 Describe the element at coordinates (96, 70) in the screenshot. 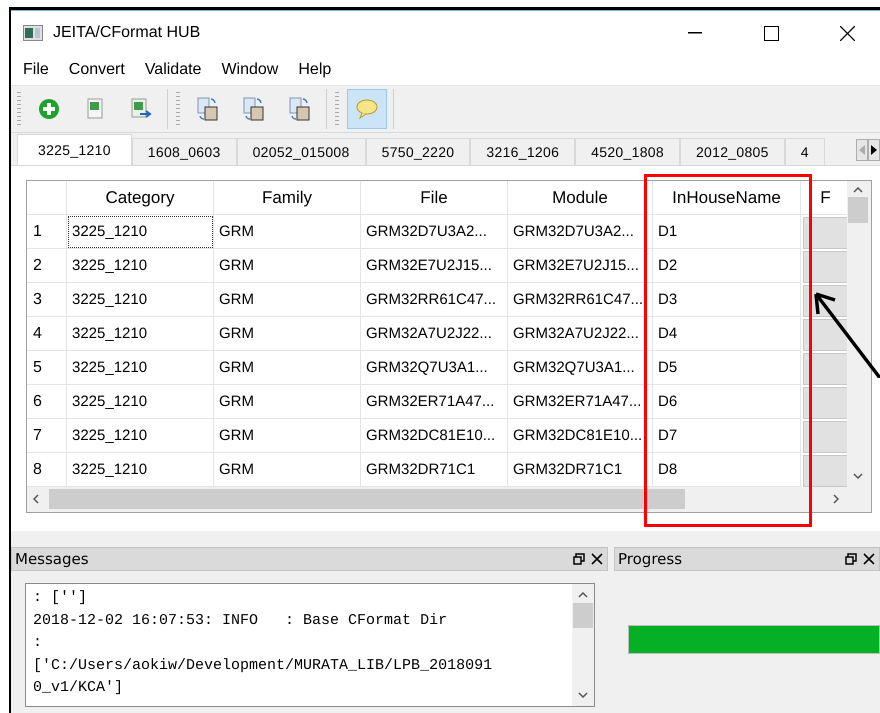

I see `menu-item: Convert` at that location.